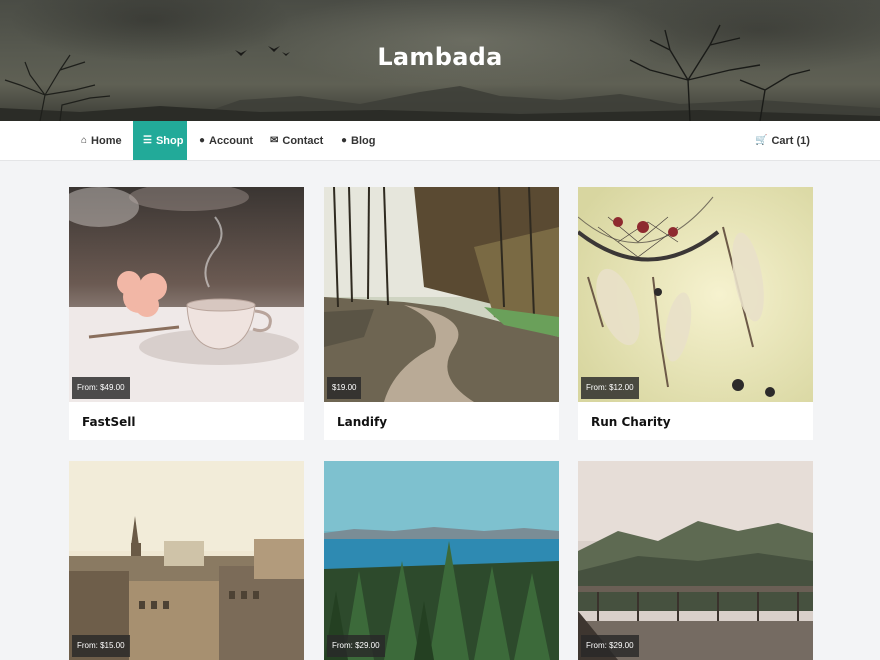  What do you see at coordinates (303, 140) in the screenshot?
I see `nav-contact-label: Contact` at bounding box center [303, 140].